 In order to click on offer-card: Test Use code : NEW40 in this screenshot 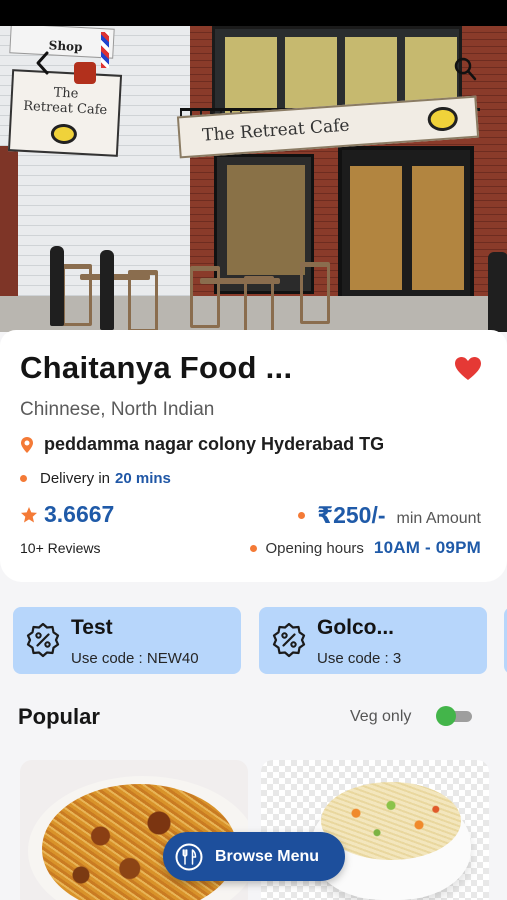, I will do `click(127, 640)`.